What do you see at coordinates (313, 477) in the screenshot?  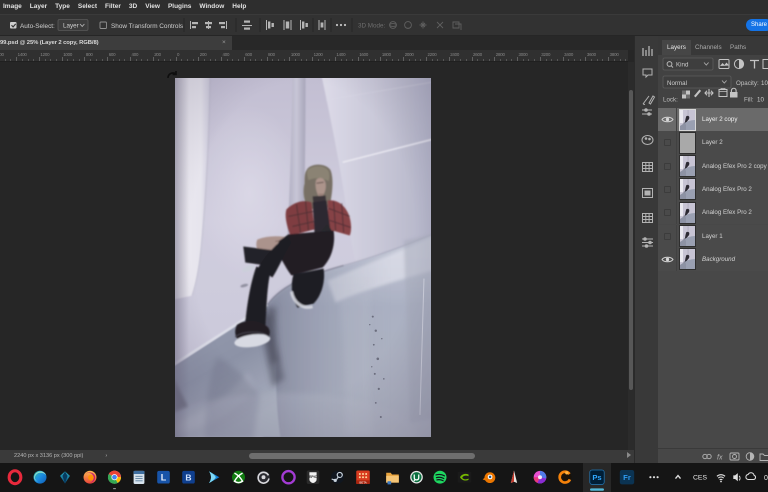 I see `svg-text: EPIC` at bounding box center [313, 477].